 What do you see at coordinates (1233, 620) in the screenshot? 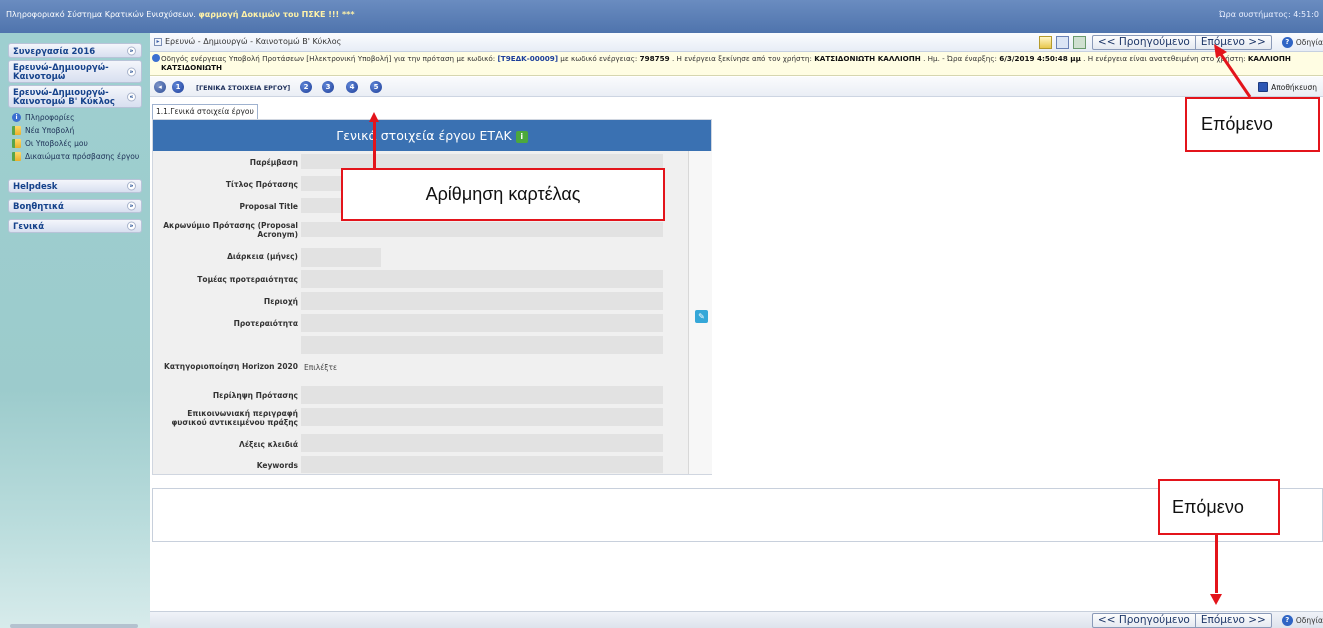
I see `next-button-bottom: Επόμενο >>` at bounding box center [1233, 620].